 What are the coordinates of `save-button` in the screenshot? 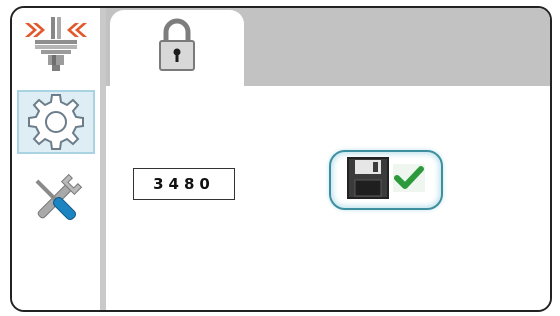 It's located at (386, 180).